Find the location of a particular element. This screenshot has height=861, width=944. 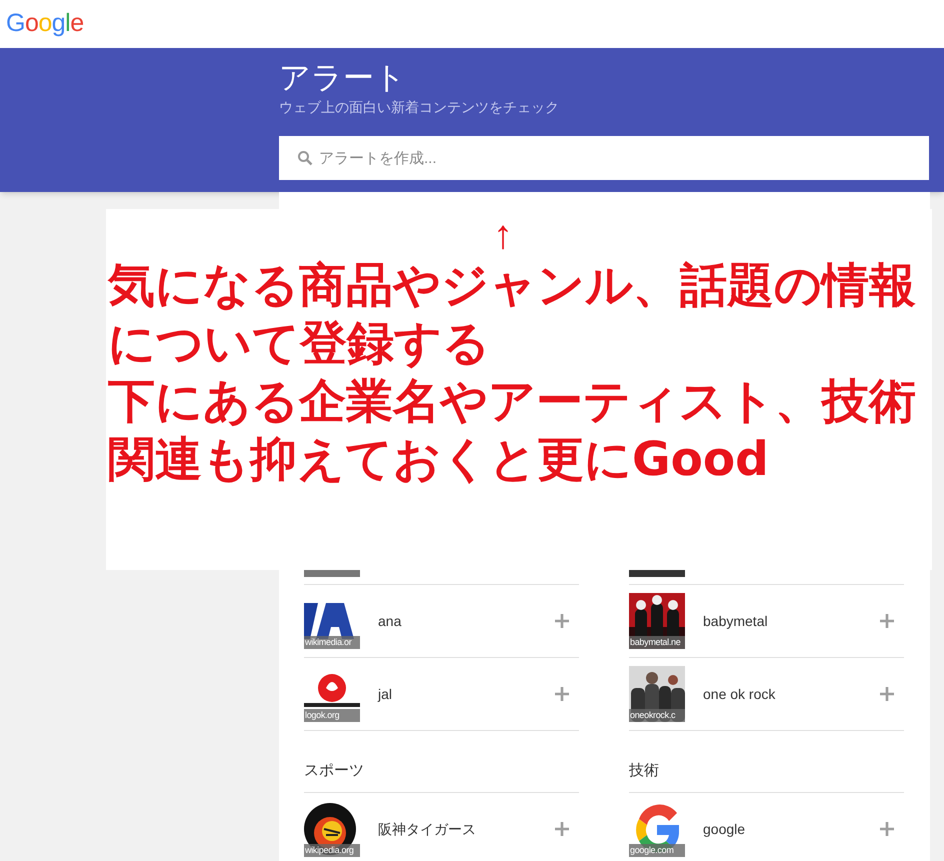

section-heading: 技術 is located at coordinates (644, 770).